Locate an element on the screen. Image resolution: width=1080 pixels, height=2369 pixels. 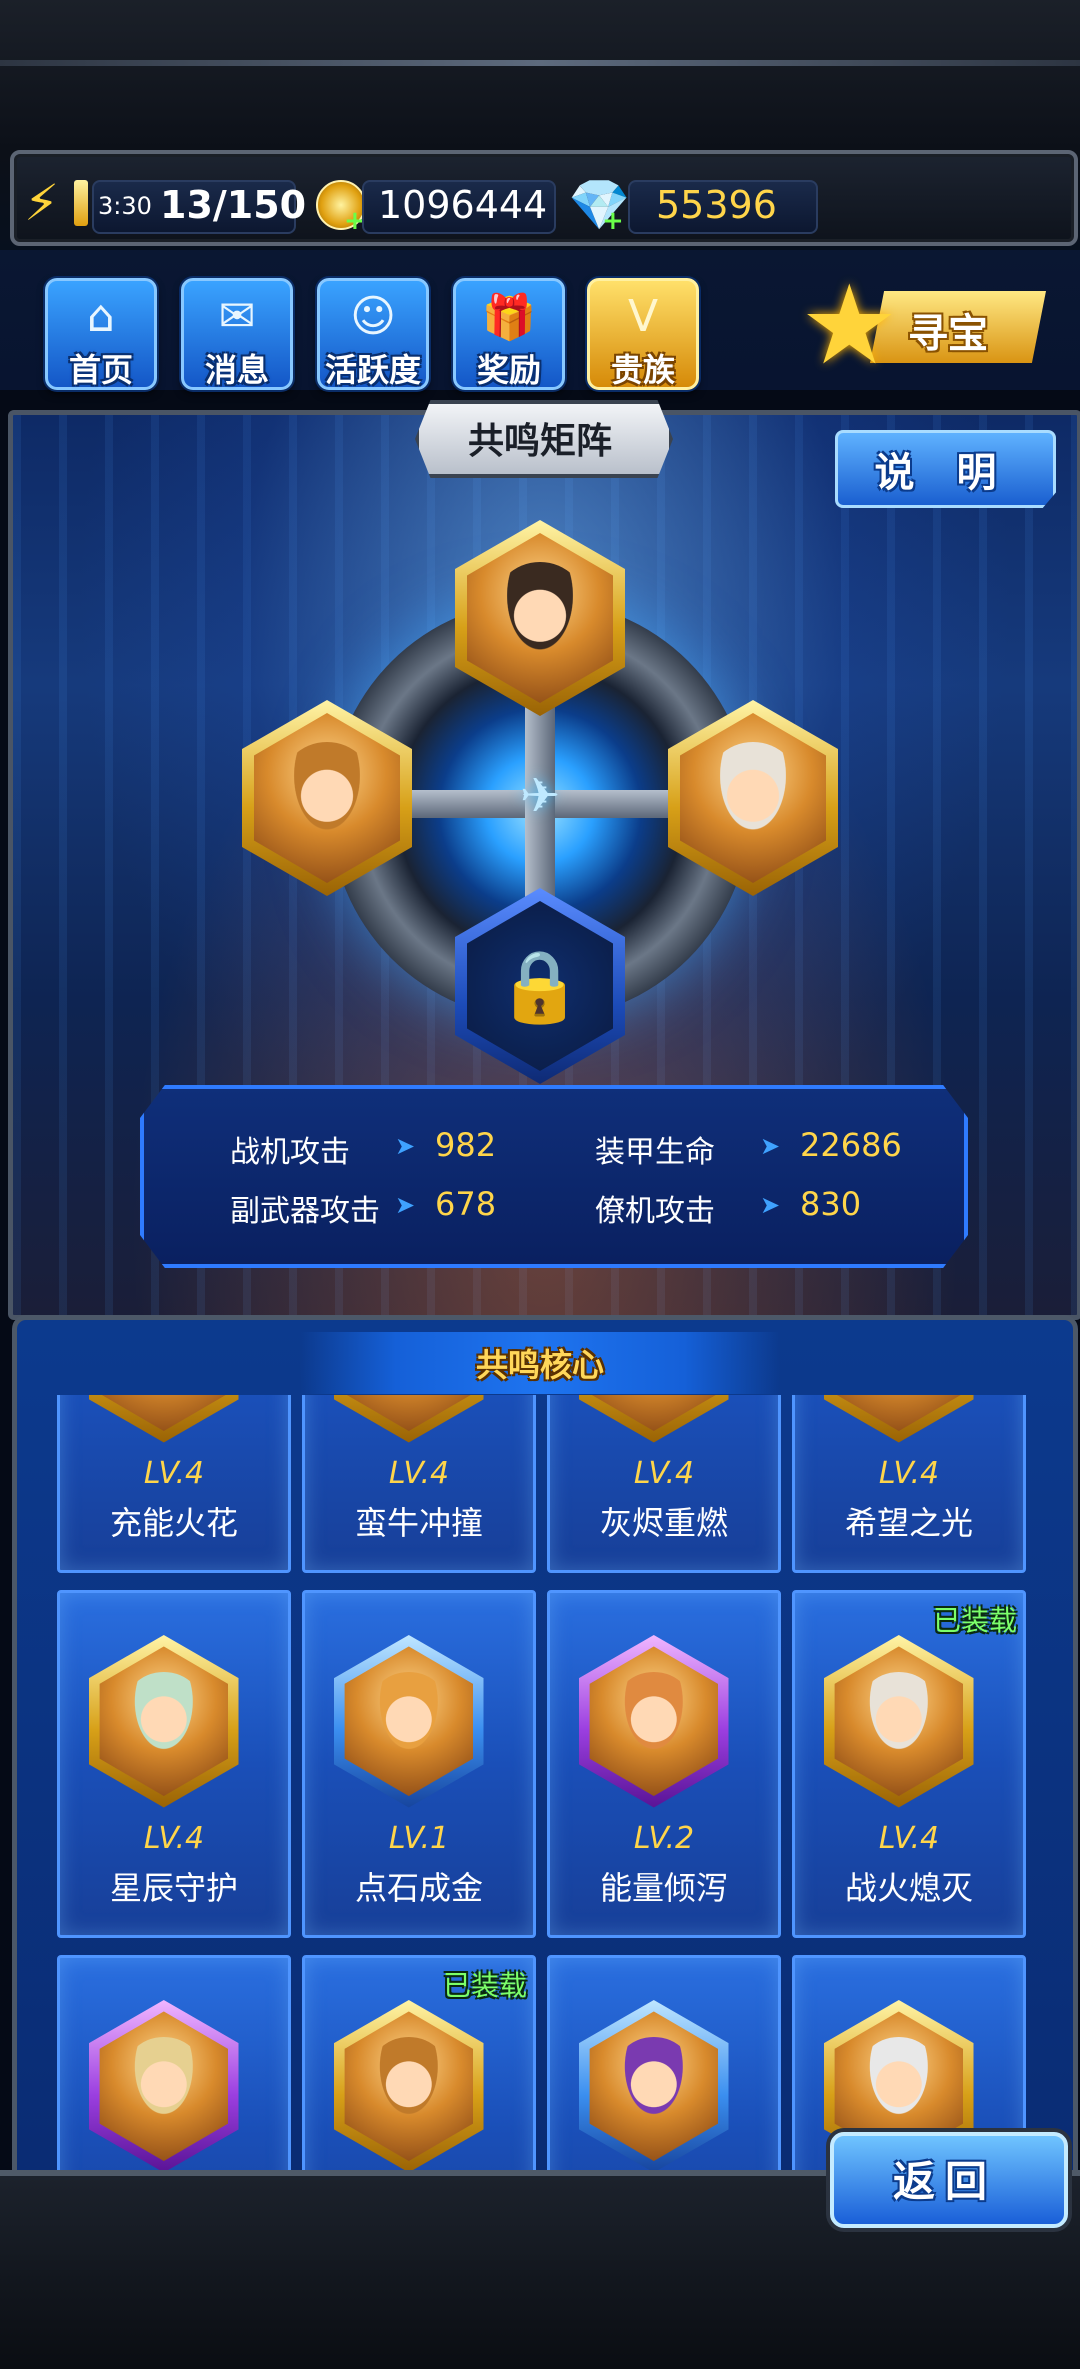
core-title: 共鸣核心 is located at coordinates (539, 1365).